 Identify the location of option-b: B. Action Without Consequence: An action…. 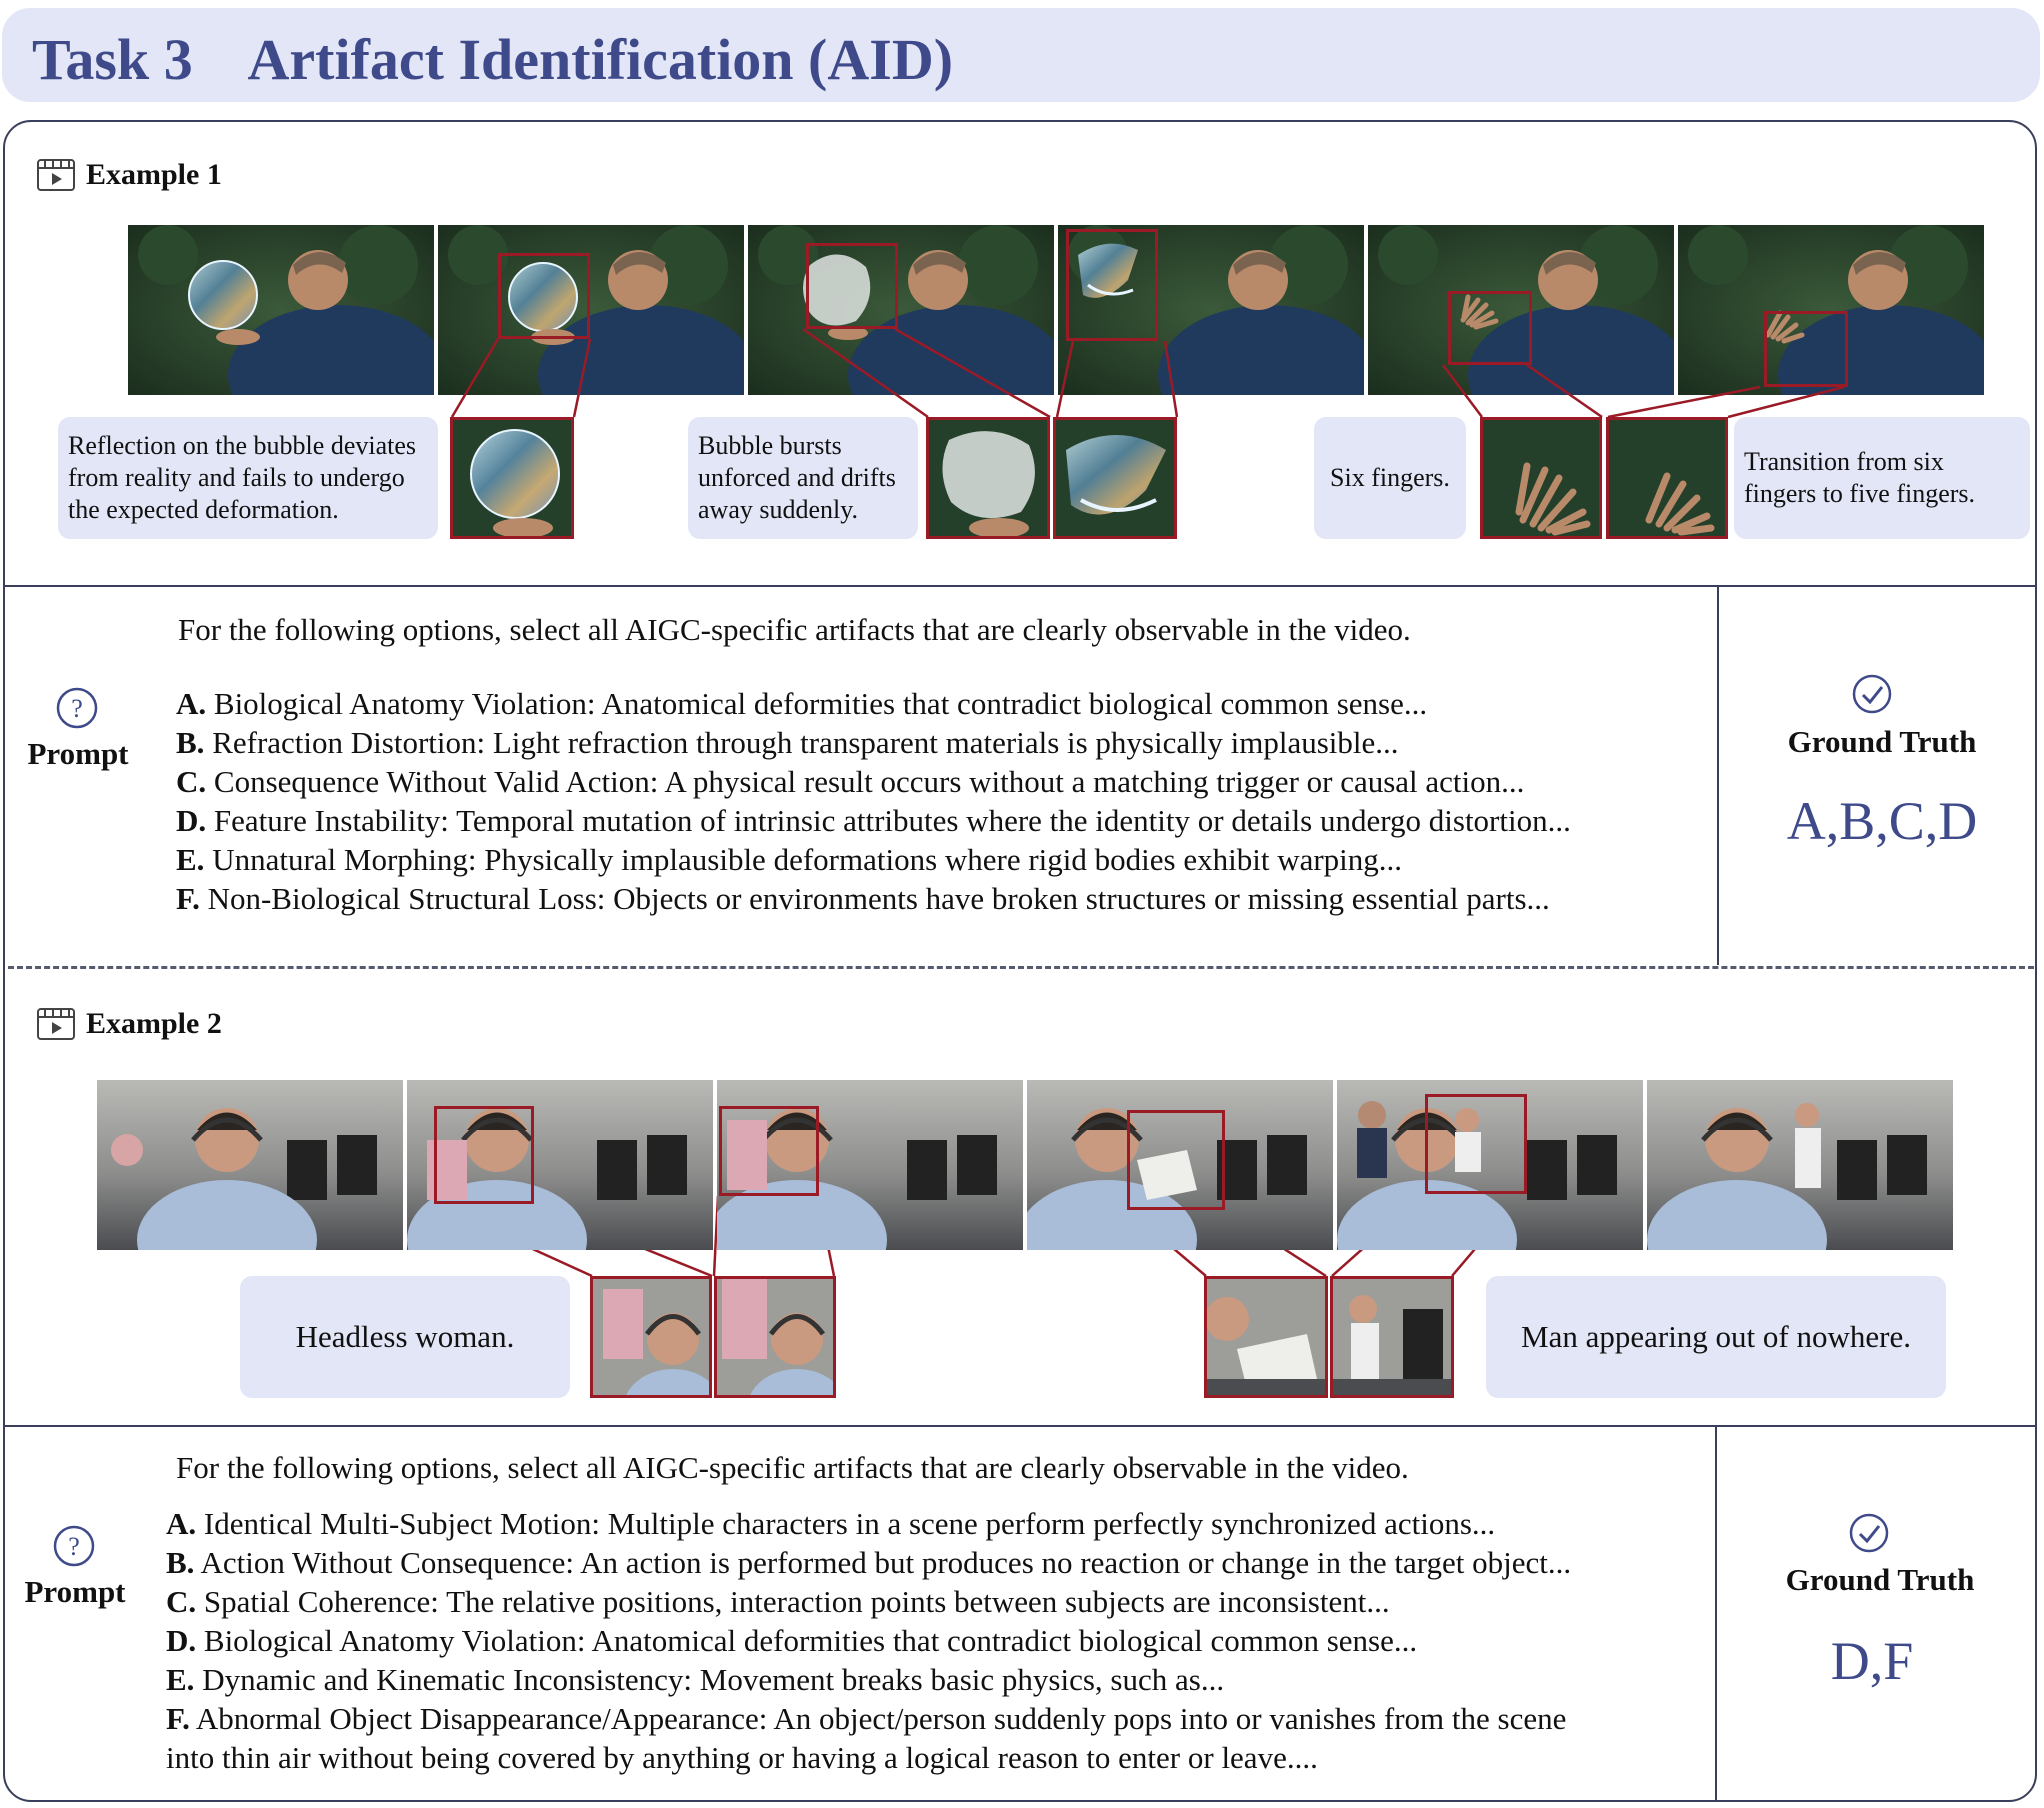
(869, 1562).